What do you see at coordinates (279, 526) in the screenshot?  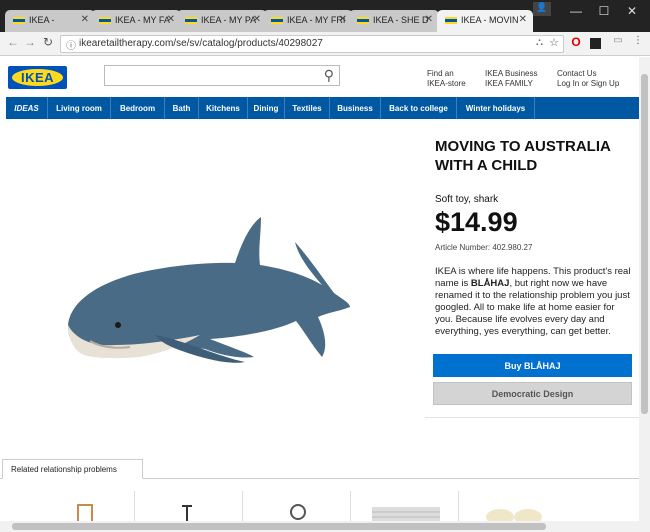 I see `horizontal-scroll-thumb` at bounding box center [279, 526].